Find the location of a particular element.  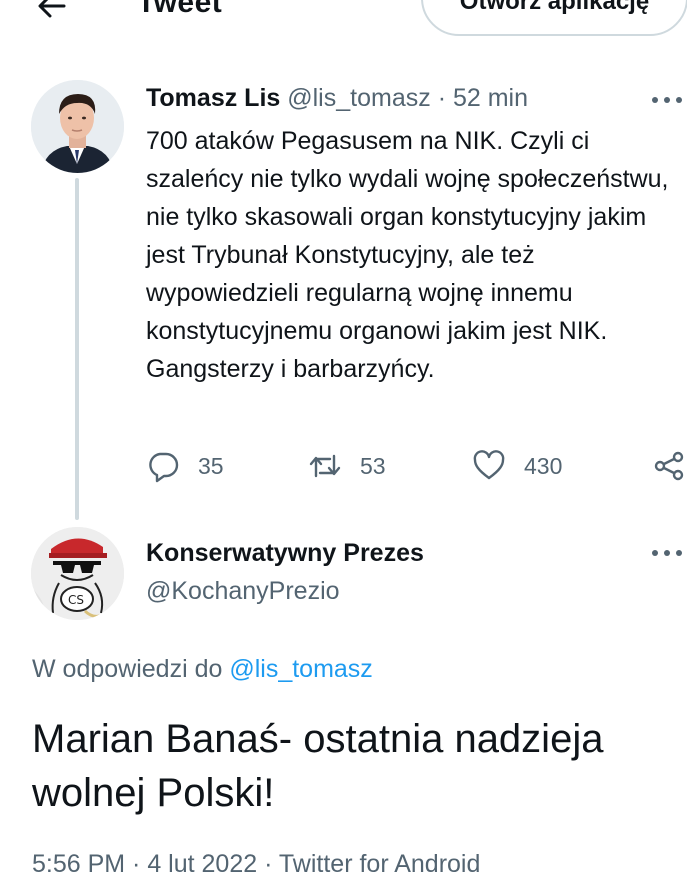

like-count: 430 is located at coordinates (543, 465).